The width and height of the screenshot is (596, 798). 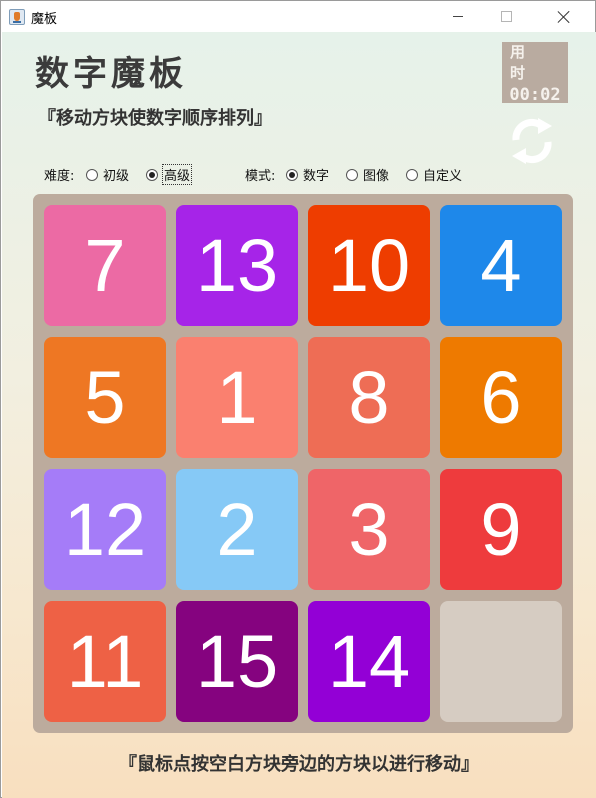 I want to click on window-title: 魔板, so click(x=44, y=19).